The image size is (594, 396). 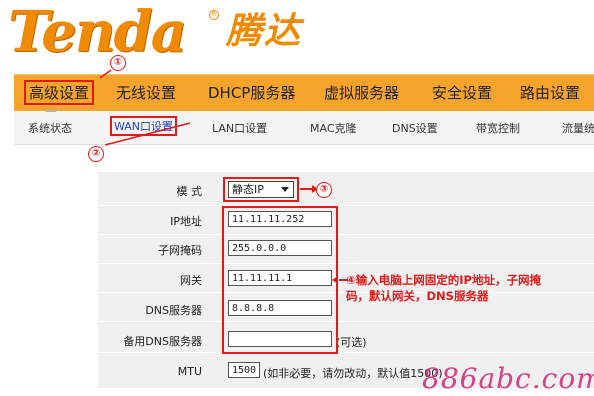 What do you see at coordinates (96, 154) in the screenshot?
I see `step-2-marker: ②` at bounding box center [96, 154].